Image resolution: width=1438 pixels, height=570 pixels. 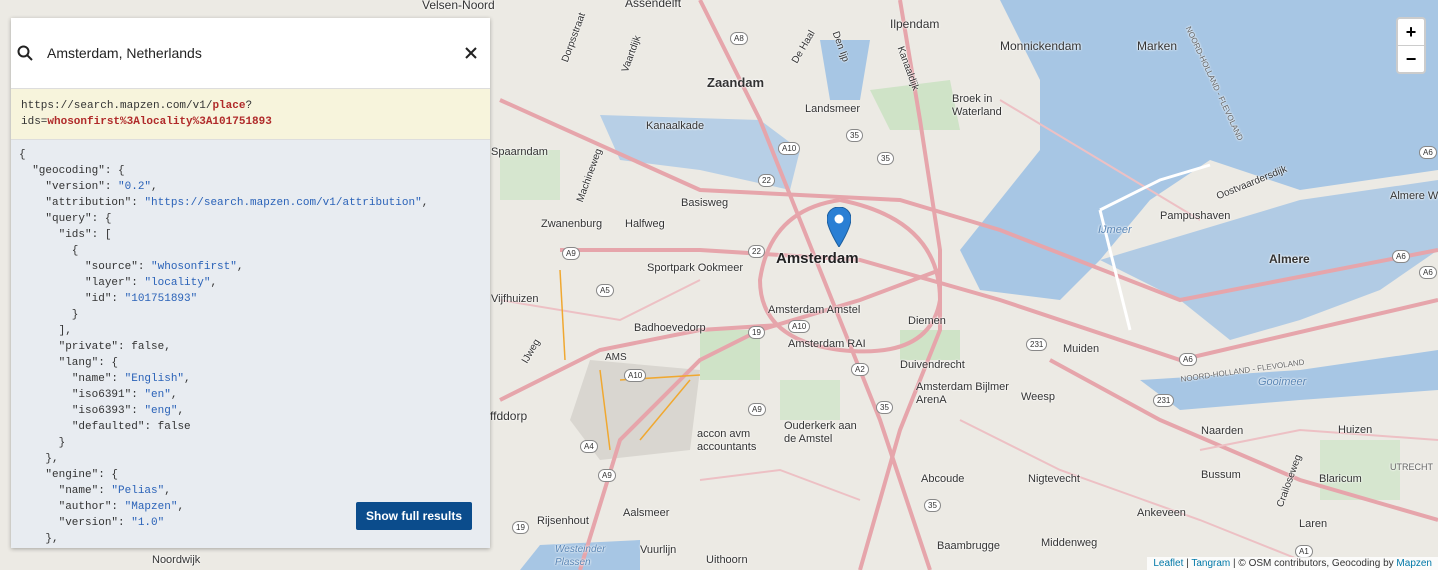 What do you see at coordinates (114, 347) in the screenshot?
I see `json-line: "private": false,` at bounding box center [114, 347].